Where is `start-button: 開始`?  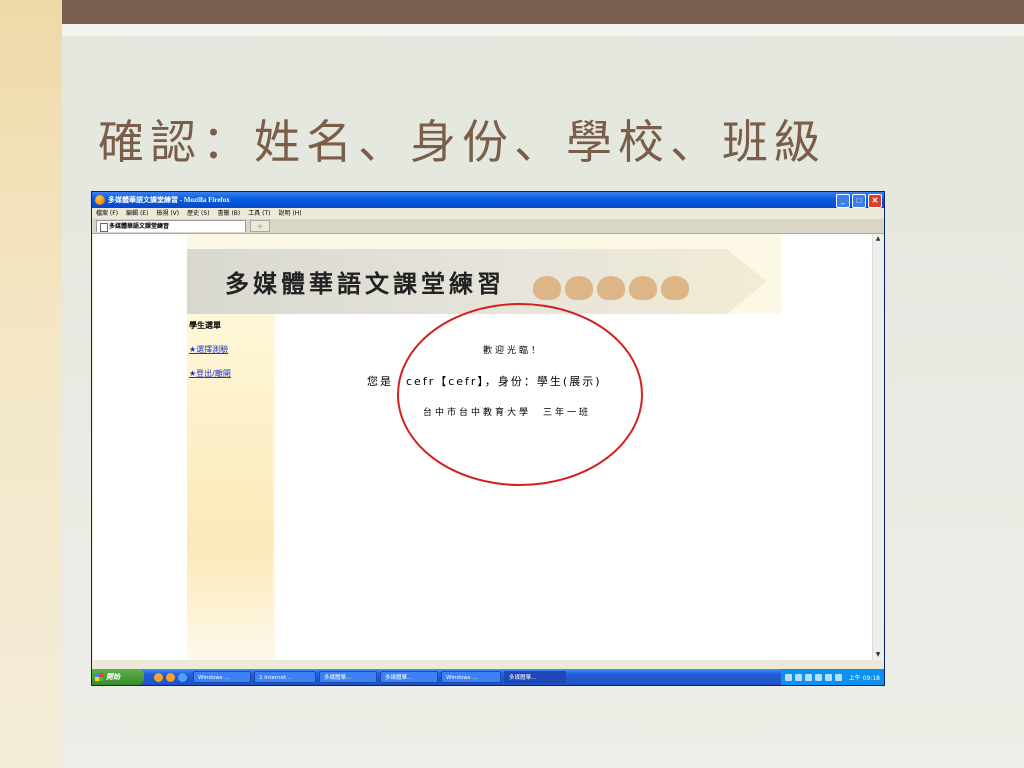
start-button: 開始 is located at coordinates (118, 677).